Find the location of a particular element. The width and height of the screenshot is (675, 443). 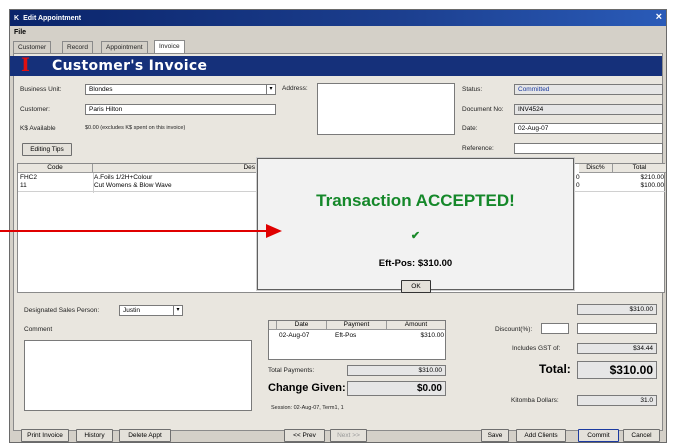

grid-divider is located at coordinates (93, 183).